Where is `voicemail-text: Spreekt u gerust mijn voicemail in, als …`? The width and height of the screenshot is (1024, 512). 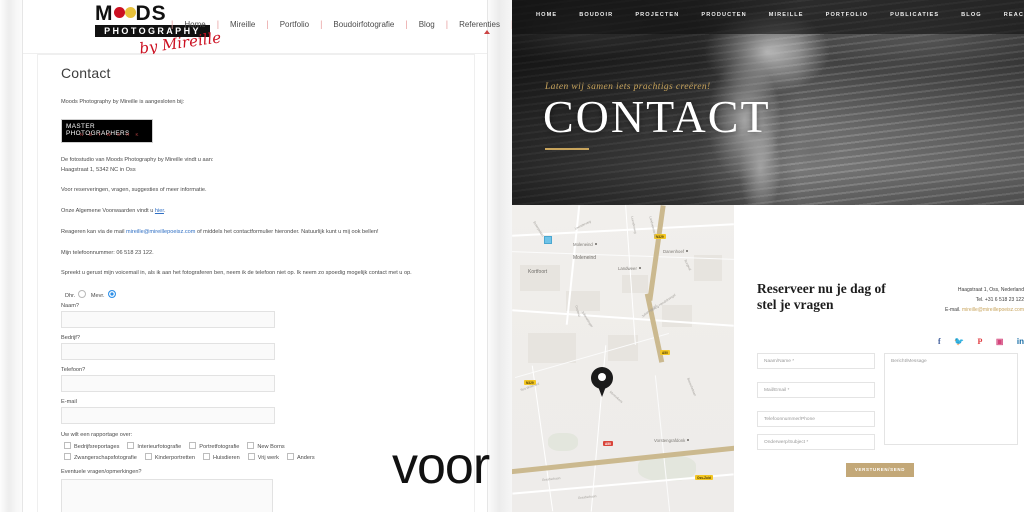 voicemail-text: Spreekt u gerust mijn voicemail in, als … is located at coordinates (236, 273).